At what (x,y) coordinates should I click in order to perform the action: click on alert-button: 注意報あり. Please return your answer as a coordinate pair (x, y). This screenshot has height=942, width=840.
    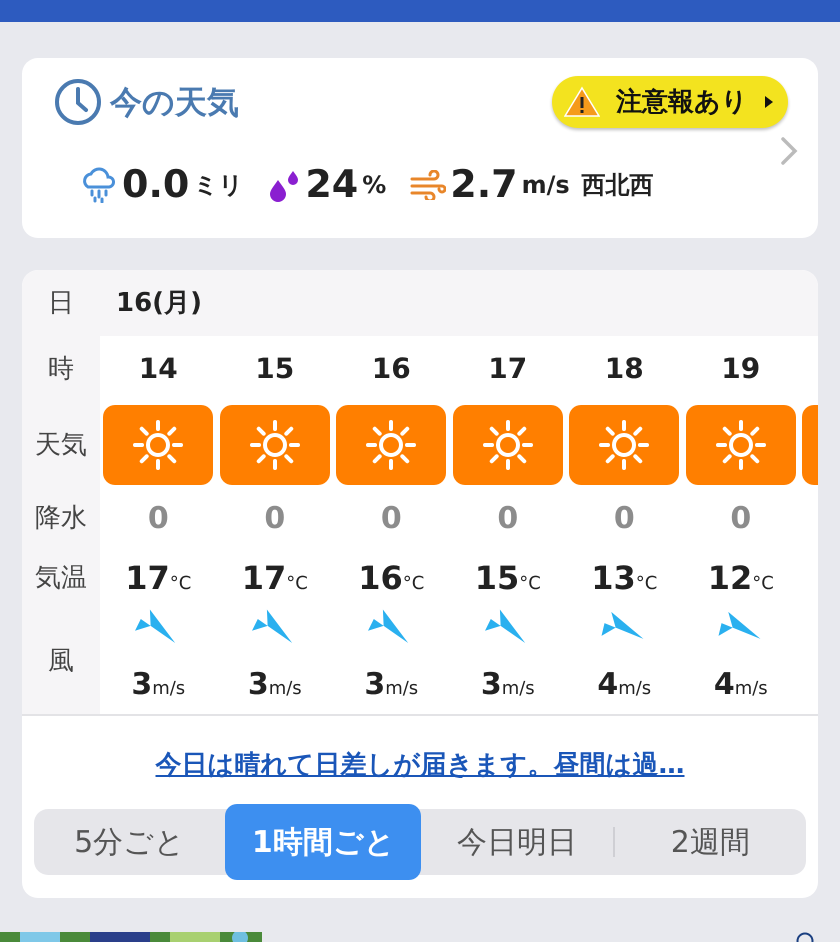
    Looking at the image, I should click on (670, 102).